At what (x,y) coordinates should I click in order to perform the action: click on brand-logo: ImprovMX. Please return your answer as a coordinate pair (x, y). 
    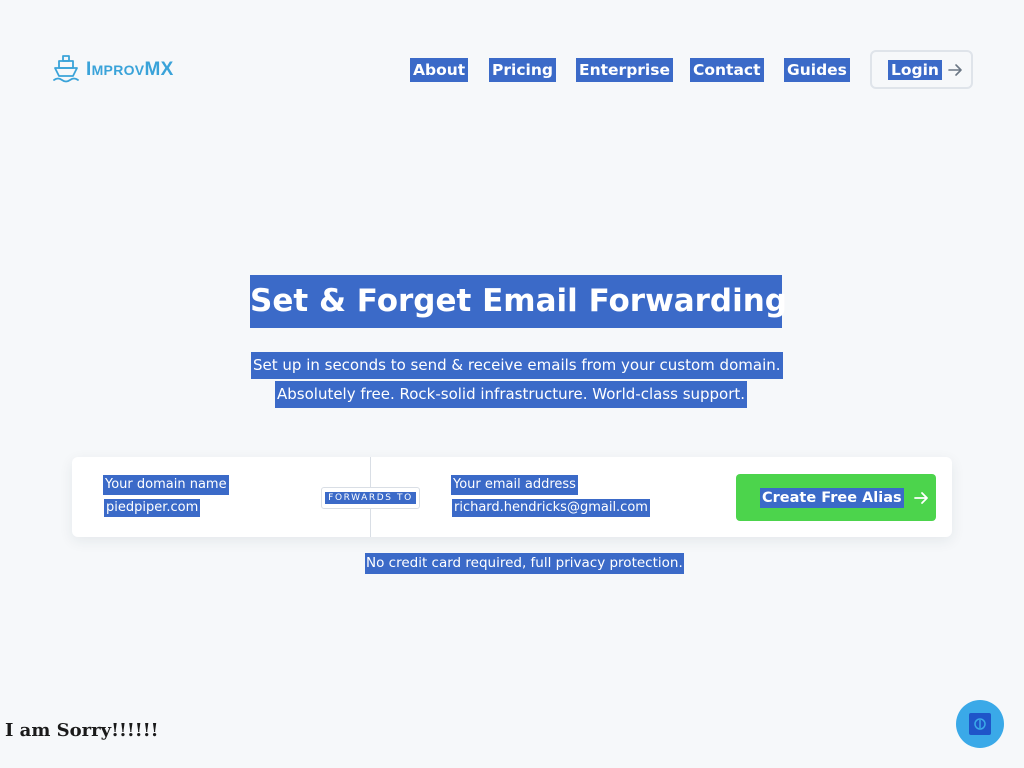
    Looking at the image, I should click on (113, 70).